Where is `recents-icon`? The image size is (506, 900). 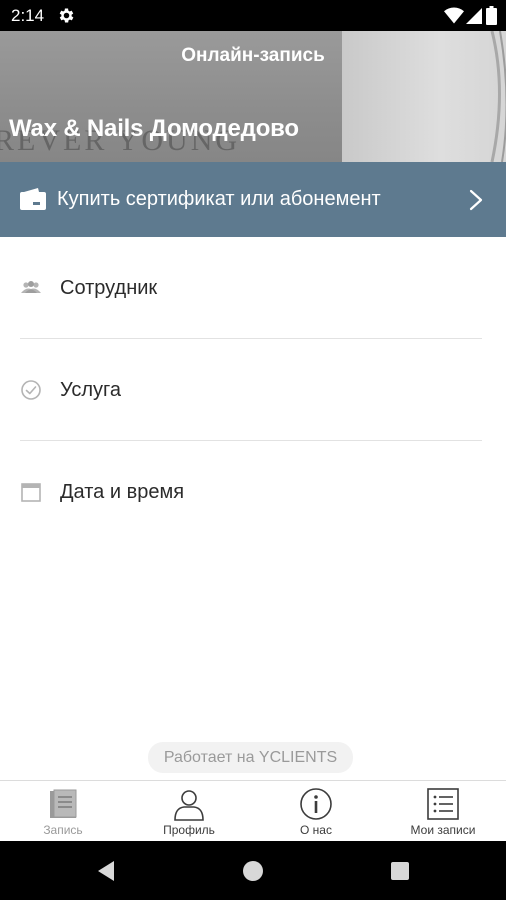 recents-icon is located at coordinates (400, 871).